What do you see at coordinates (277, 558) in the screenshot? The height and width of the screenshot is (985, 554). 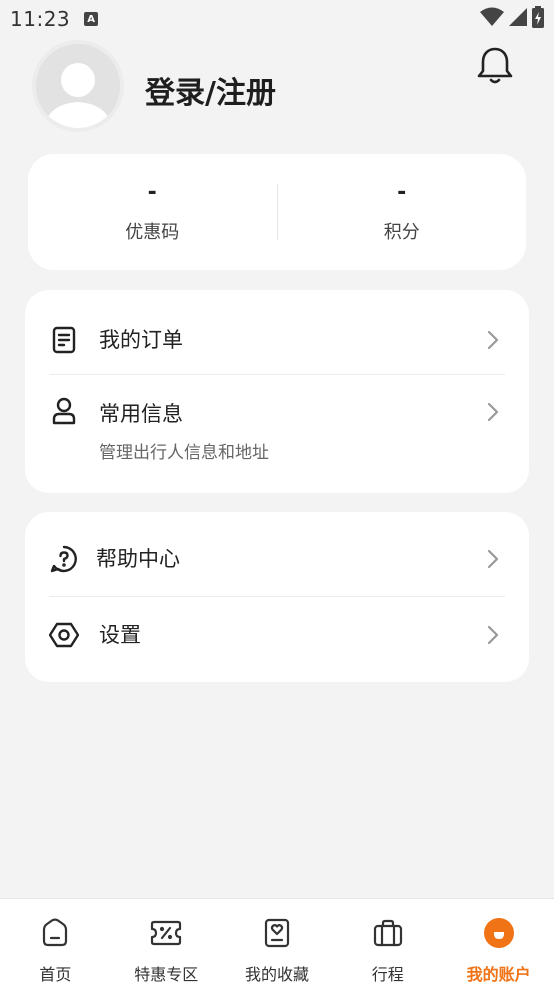 I see `menu-item-help-center: 帮助中心` at bounding box center [277, 558].